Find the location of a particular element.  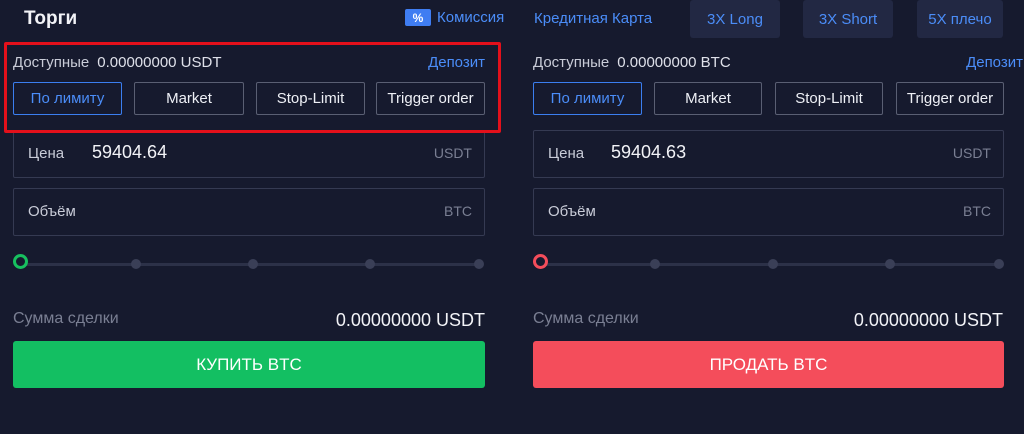

available-balance: Доступные 0.00000000 USDT is located at coordinates (117, 62).